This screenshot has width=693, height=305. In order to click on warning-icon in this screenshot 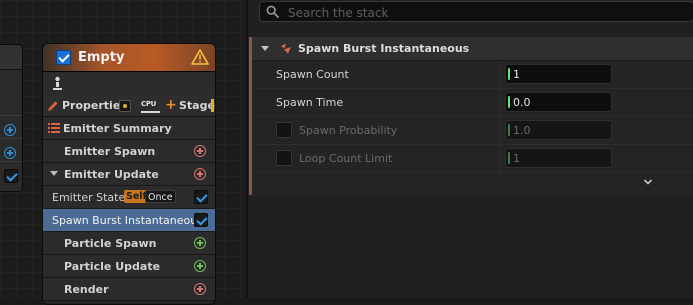, I will do `click(200, 57)`.